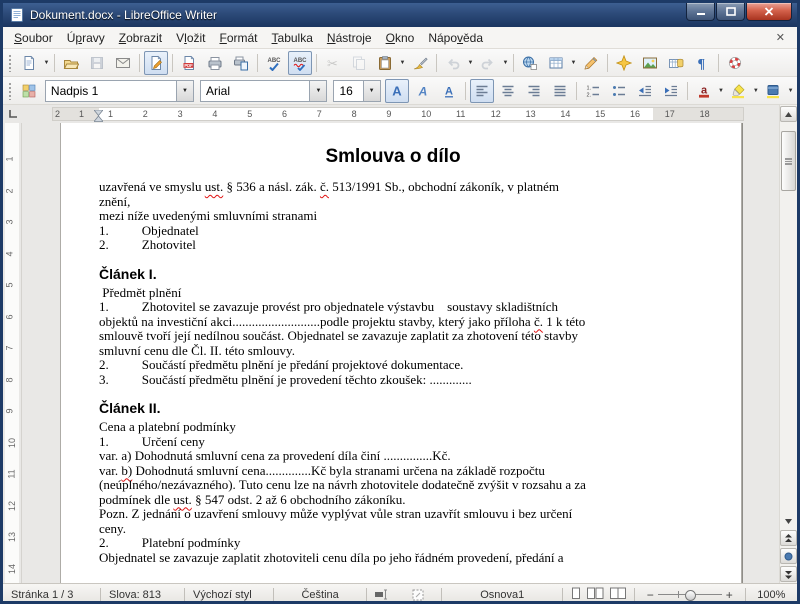 This screenshot has width=800, height=604. Describe the element at coordinates (119, 90) in the screenshot. I see `paragraph-style-combobox: Nadpis 1 ▼` at that location.